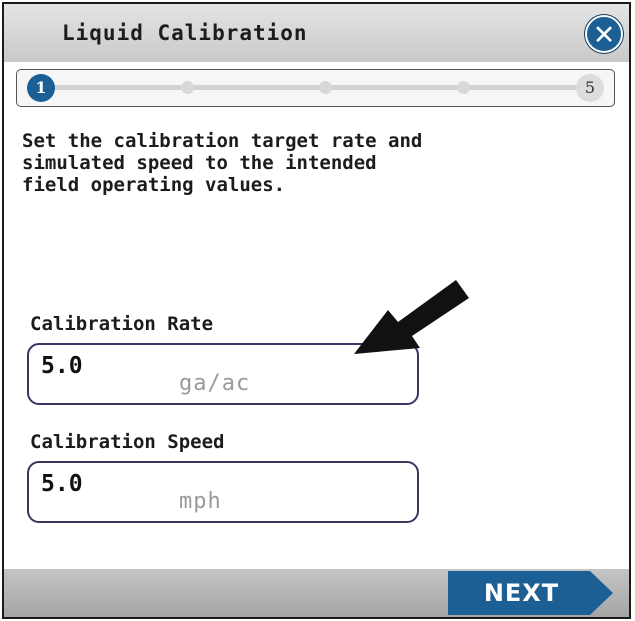 The height and width of the screenshot is (621, 635). I want to click on calibration-speed-value: 5.0, so click(62, 484).